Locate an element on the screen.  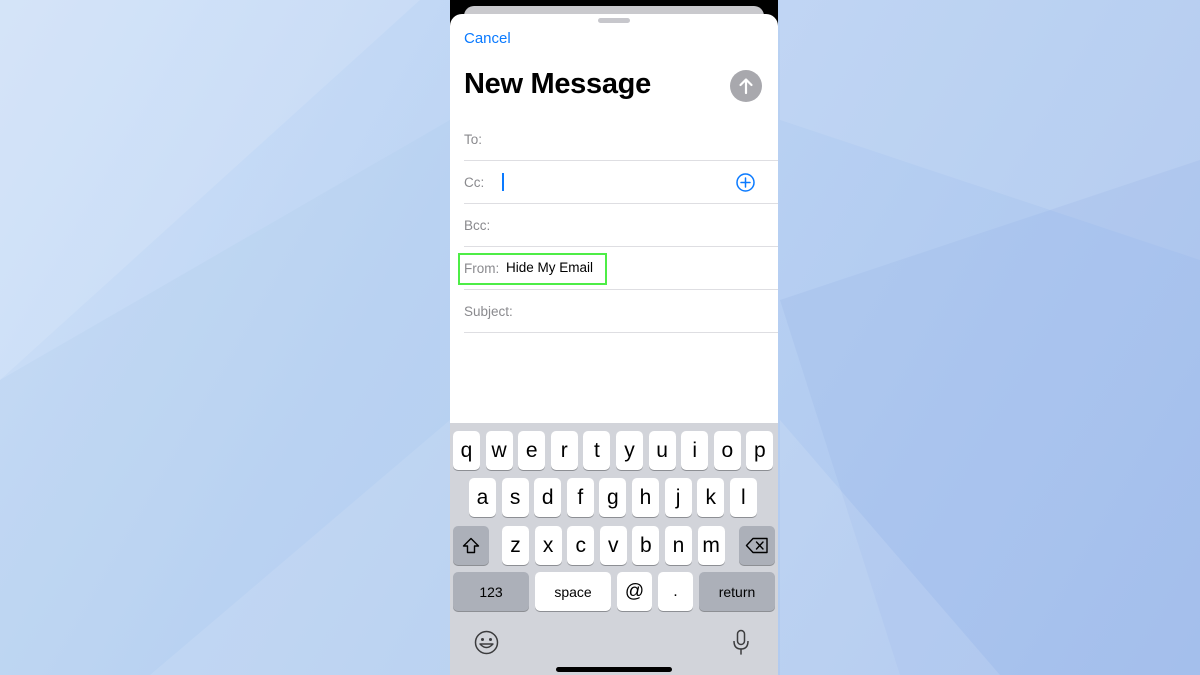
microphone-icon is located at coordinates (741, 642).